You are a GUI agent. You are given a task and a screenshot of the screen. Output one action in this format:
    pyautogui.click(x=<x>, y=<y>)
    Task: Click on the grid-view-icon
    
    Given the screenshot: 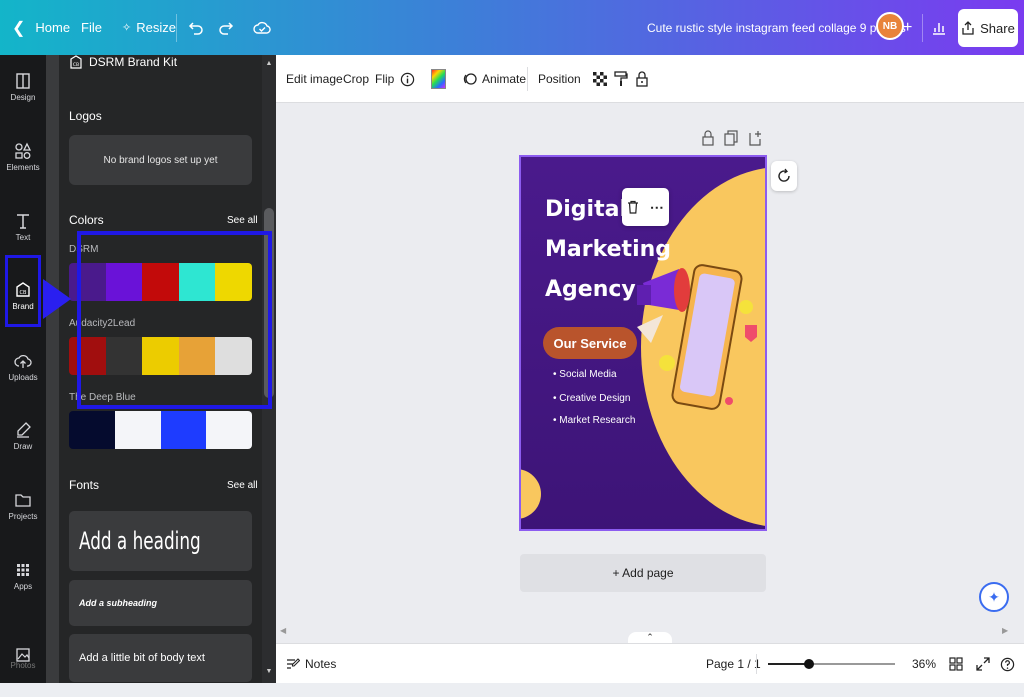 What is the action you would take?
    pyautogui.click(x=956, y=664)
    